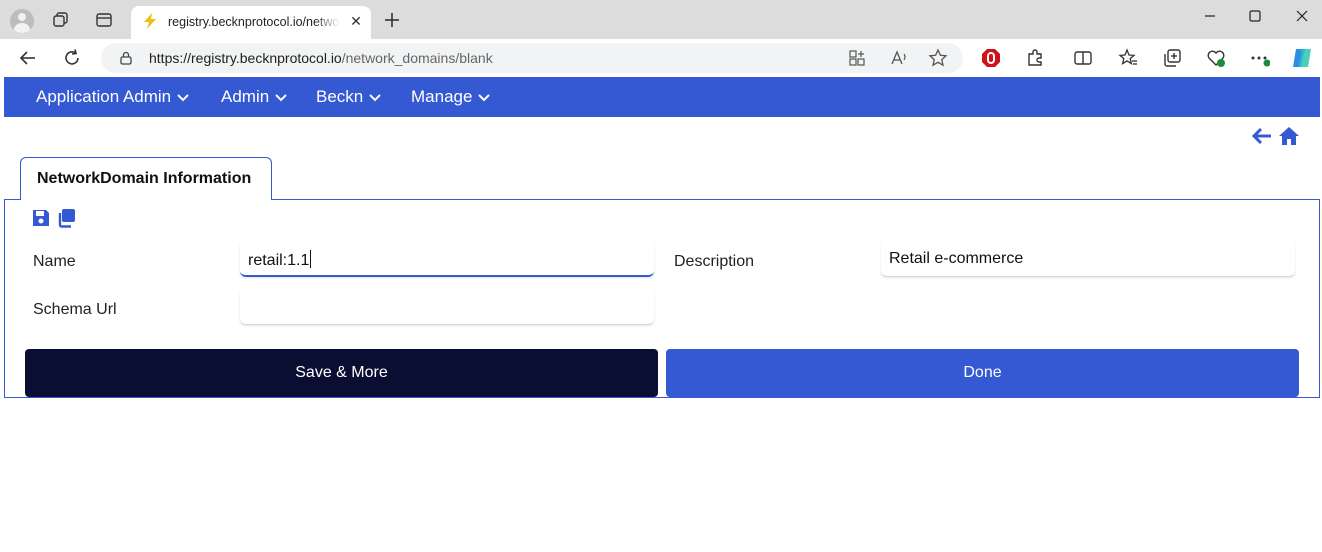 The width and height of the screenshot is (1322, 552). Describe the element at coordinates (1260, 58) in the screenshot. I see `more-options-icon` at that location.